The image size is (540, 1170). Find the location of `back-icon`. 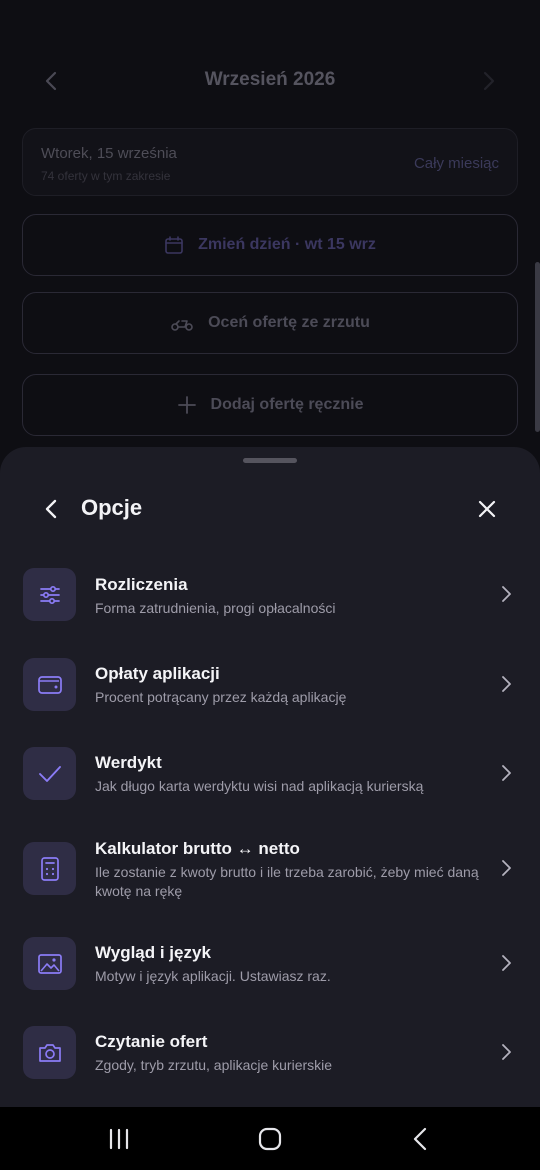

back-icon is located at coordinates (421, 1139).